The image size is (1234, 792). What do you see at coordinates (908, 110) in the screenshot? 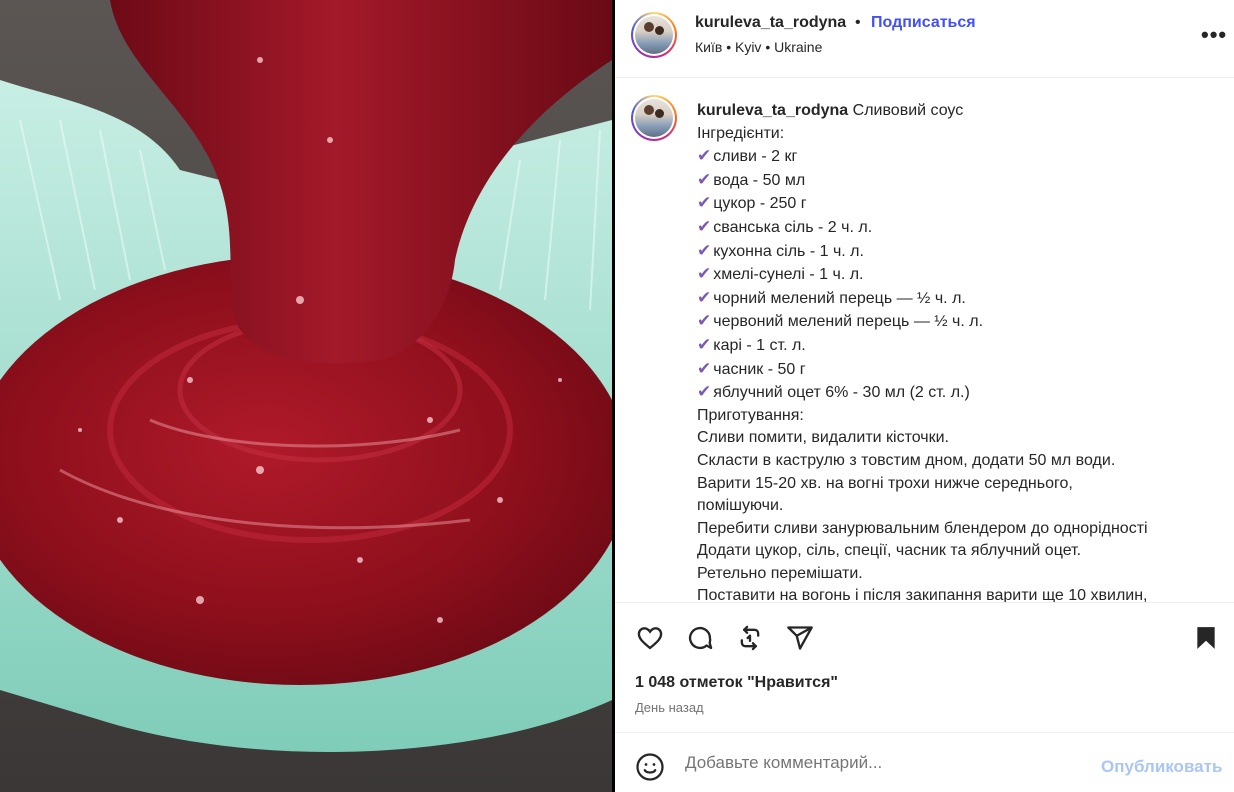
I see `caption-title: Сливовий соус` at bounding box center [908, 110].